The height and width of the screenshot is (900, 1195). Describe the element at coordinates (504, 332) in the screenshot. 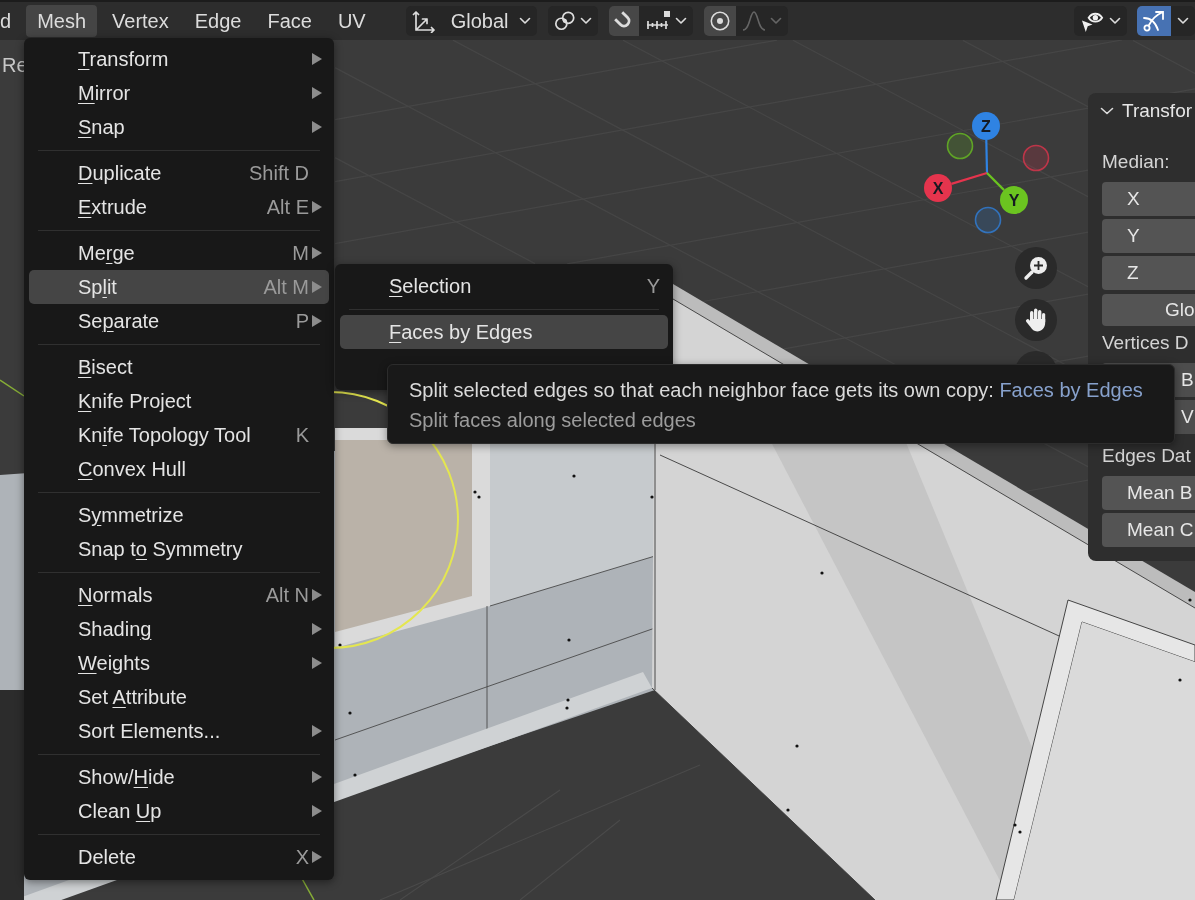

I see `menu-item: Faces by Edges` at that location.